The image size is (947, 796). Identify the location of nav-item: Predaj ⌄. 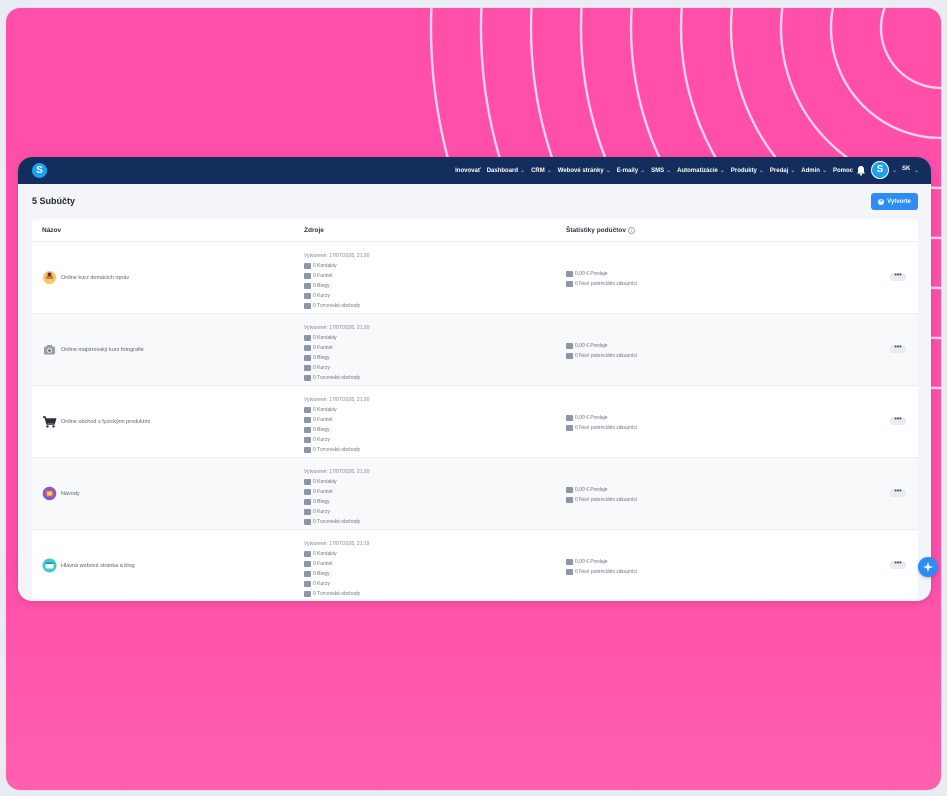
(782, 170).